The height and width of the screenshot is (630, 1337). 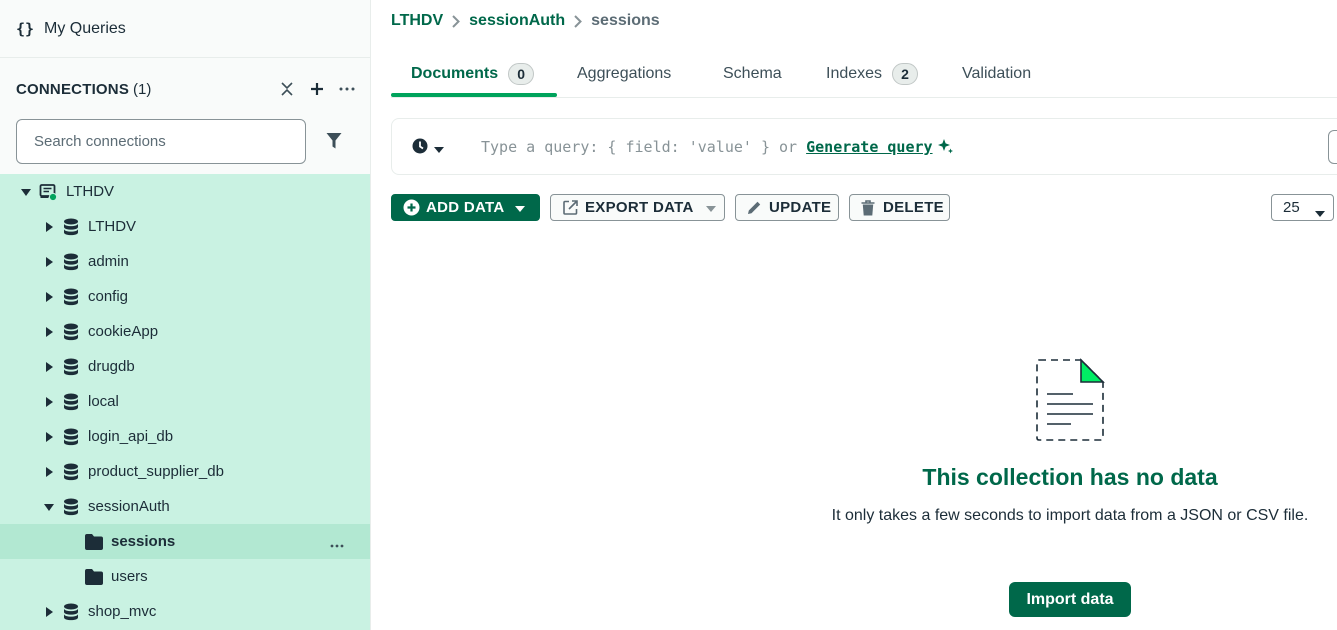 What do you see at coordinates (417, 21) in the screenshot?
I see `breadcrumb-connection: LTHDV` at bounding box center [417, 21].